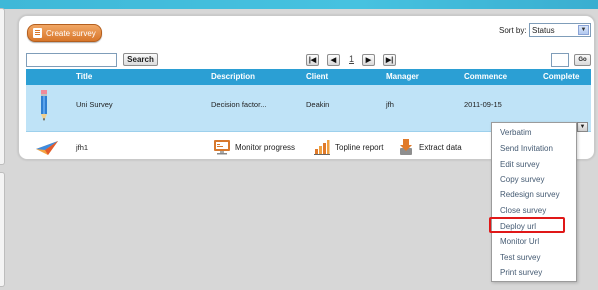  Describe the element at coordinates (71, 33) in the screenshot. I see `create-survey-label: Create survey` at that location.